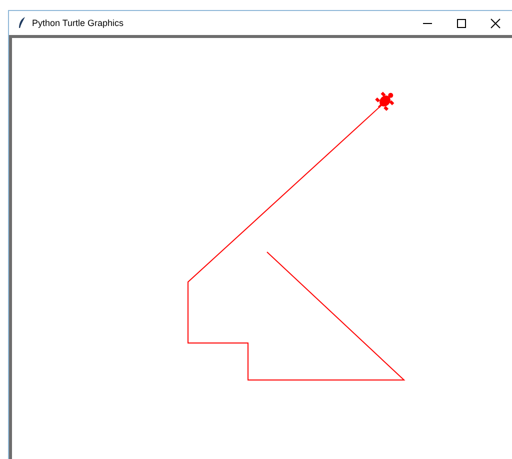 The height and width of the screenshot is (459, 512). I want to click on turtle-icon, so click(384, 101).